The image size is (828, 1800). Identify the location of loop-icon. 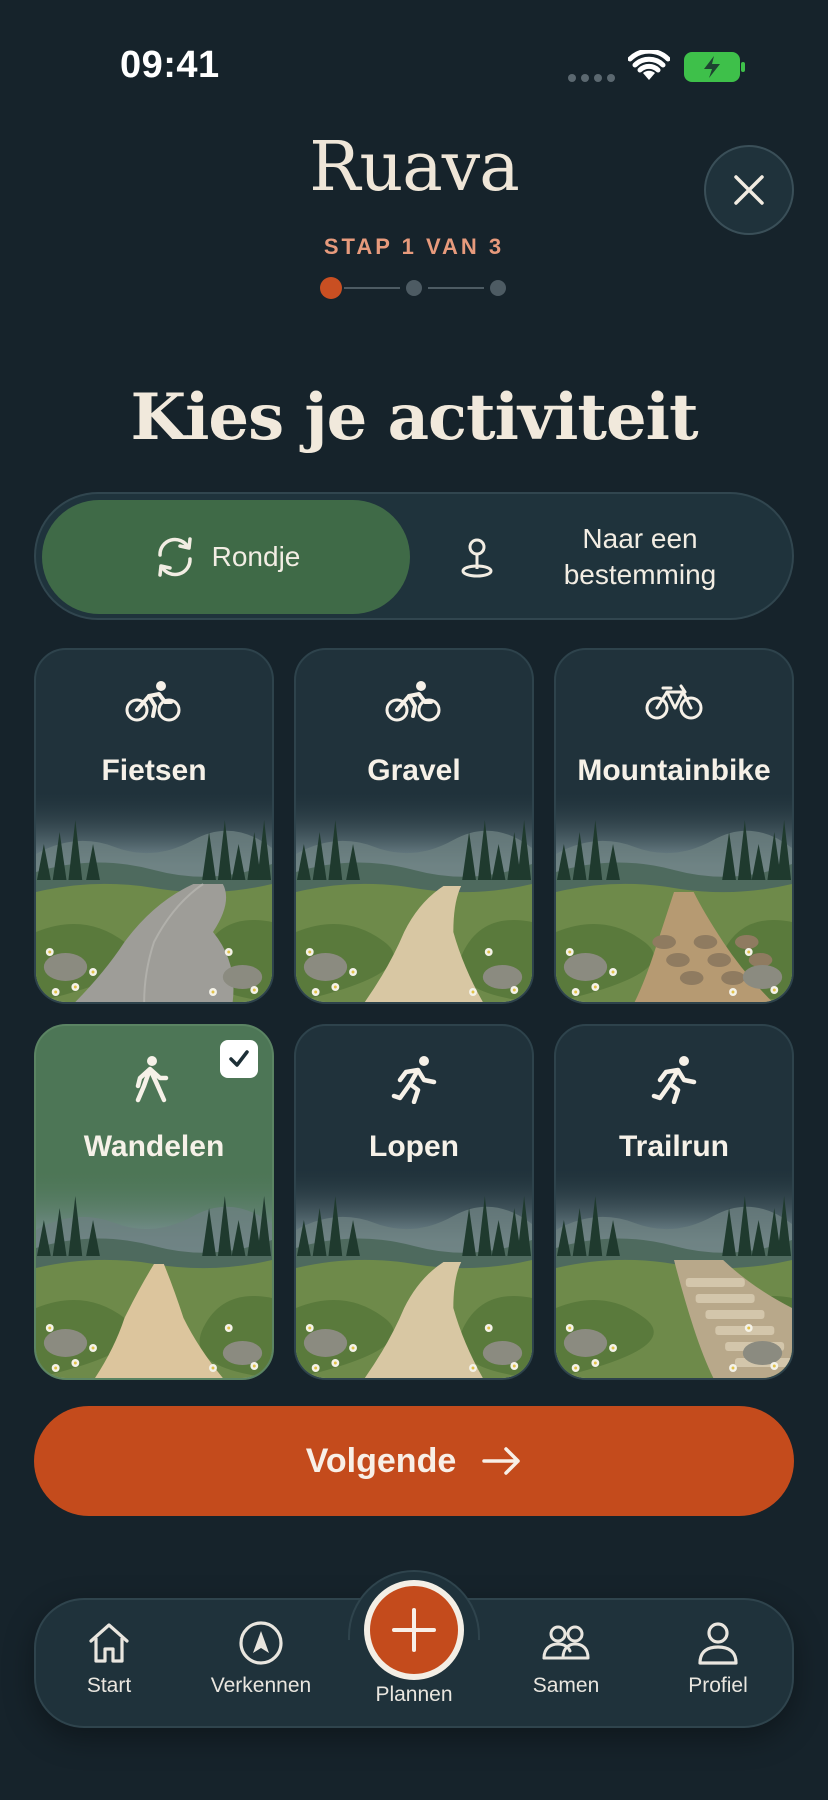
(174, 557).